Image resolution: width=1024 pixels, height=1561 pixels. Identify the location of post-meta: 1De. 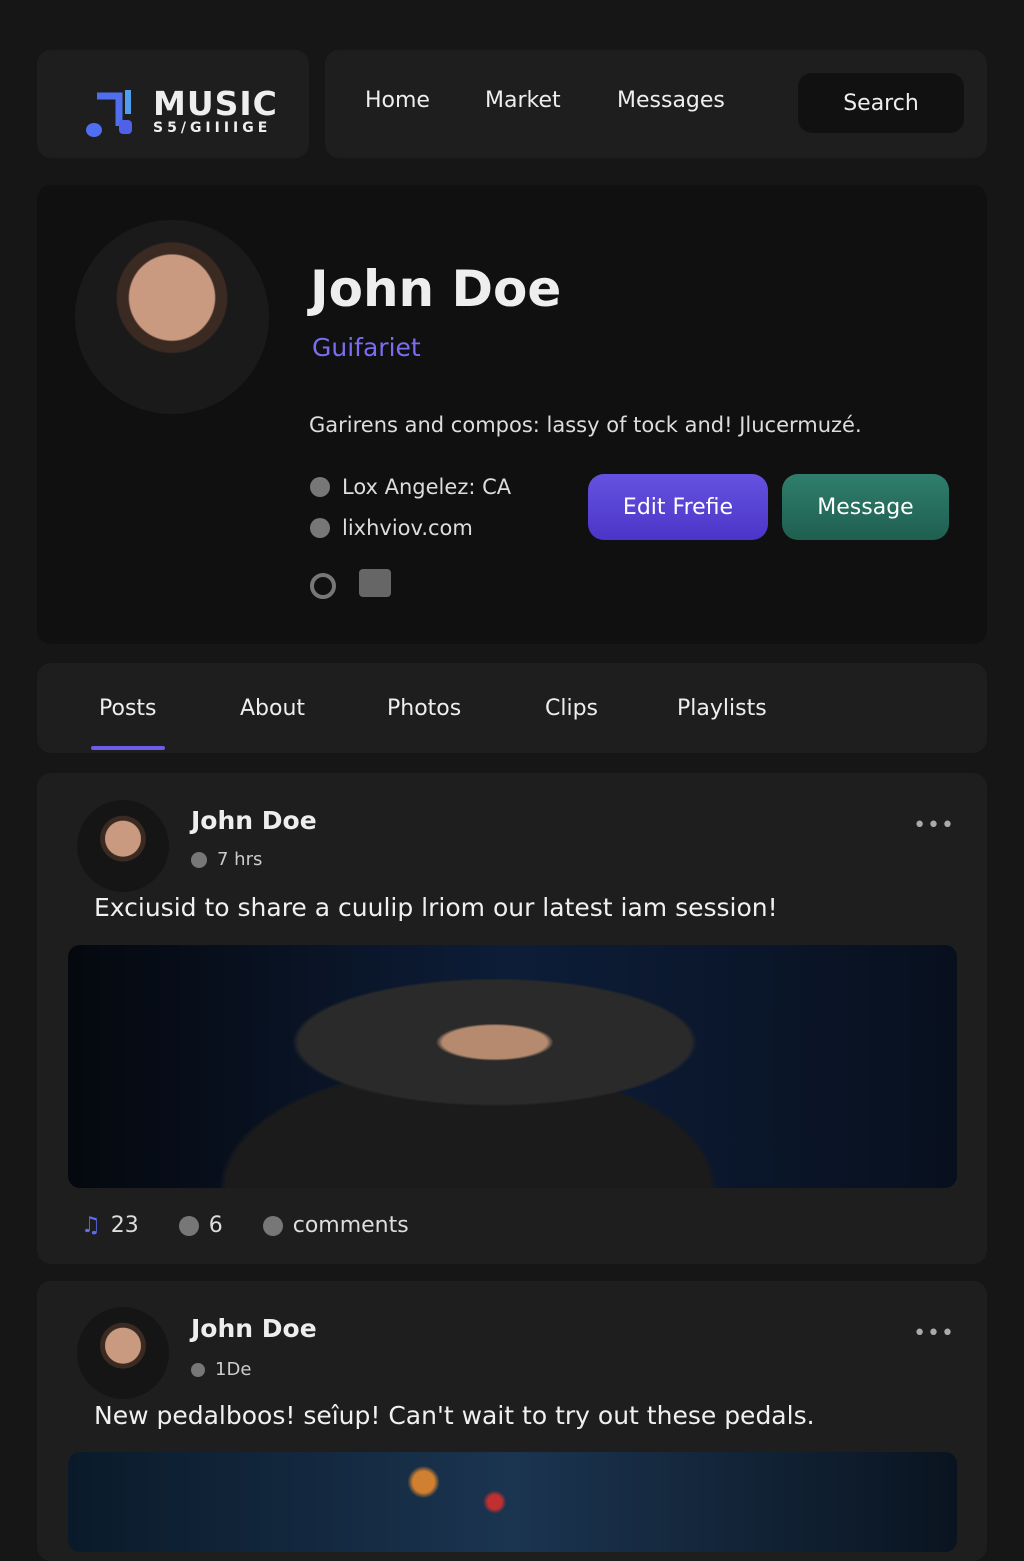
(221, 1369).